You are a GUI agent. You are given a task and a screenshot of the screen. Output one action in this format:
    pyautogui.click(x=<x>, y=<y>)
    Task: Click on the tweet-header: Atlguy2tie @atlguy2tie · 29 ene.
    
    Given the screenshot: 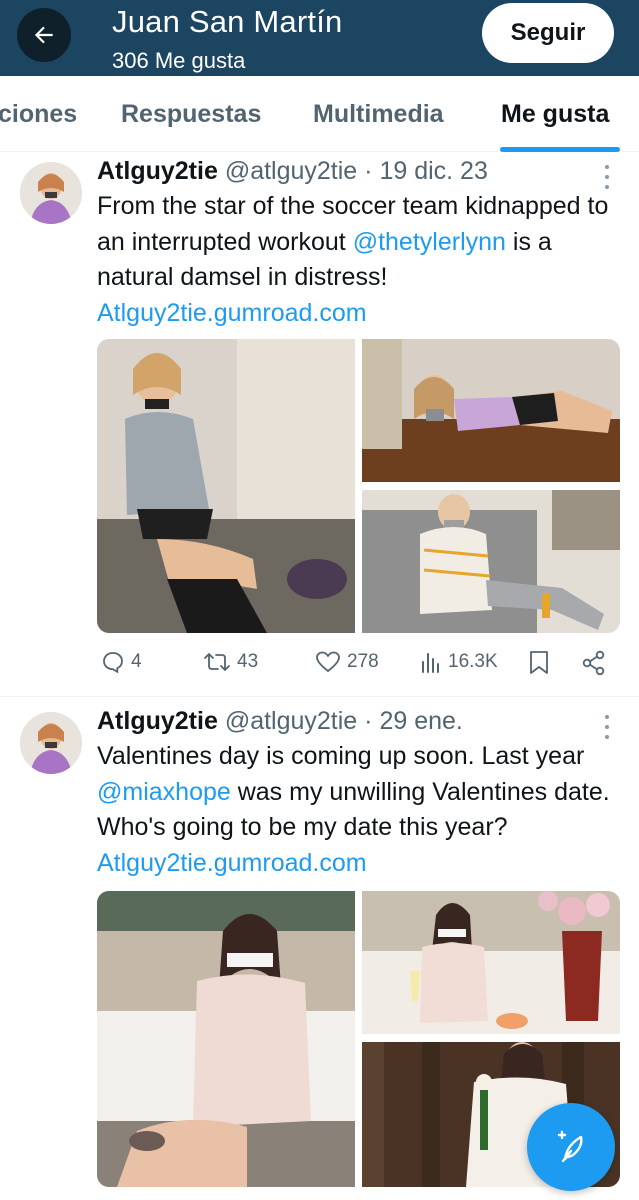 What is the action you would take?
    pyautogui.click(x=280, y=721)
    